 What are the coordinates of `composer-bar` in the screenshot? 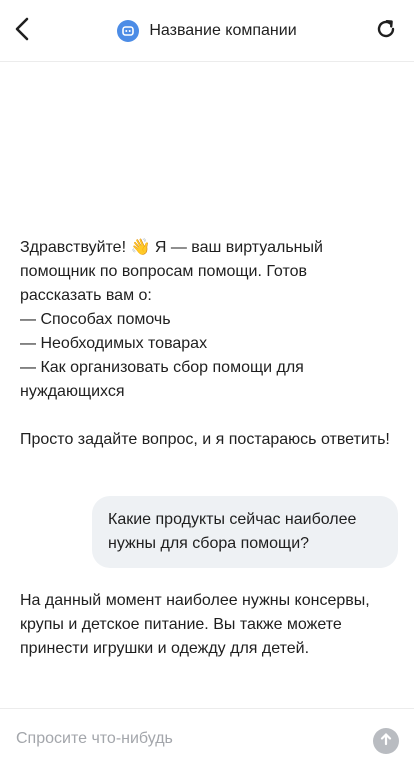 It's located at (207, 739).